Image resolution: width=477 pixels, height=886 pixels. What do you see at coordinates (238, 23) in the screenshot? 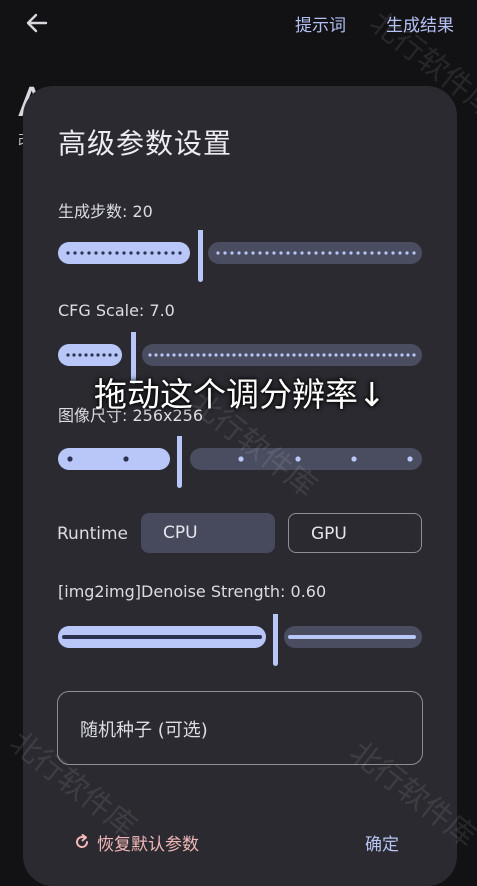
I see `top-app-bar: 提示词 生成结果` at bounding box center [238, 23].